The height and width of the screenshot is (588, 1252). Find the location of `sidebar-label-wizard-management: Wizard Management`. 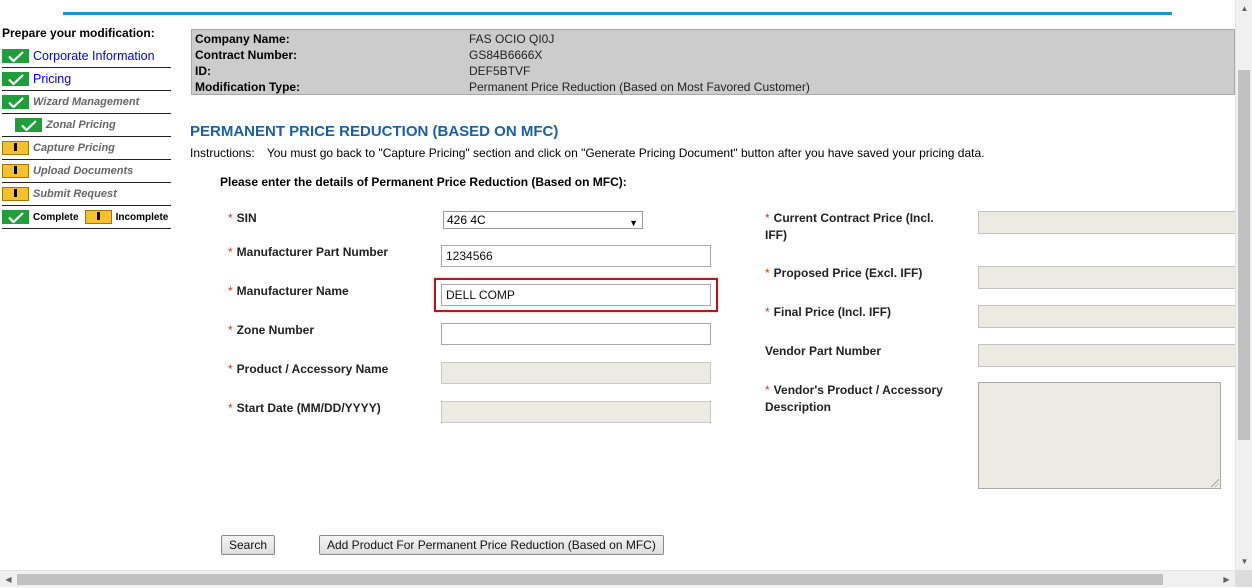

sidebar-label-wizard-management: Wizard Management is located at coordinates (86, 102).